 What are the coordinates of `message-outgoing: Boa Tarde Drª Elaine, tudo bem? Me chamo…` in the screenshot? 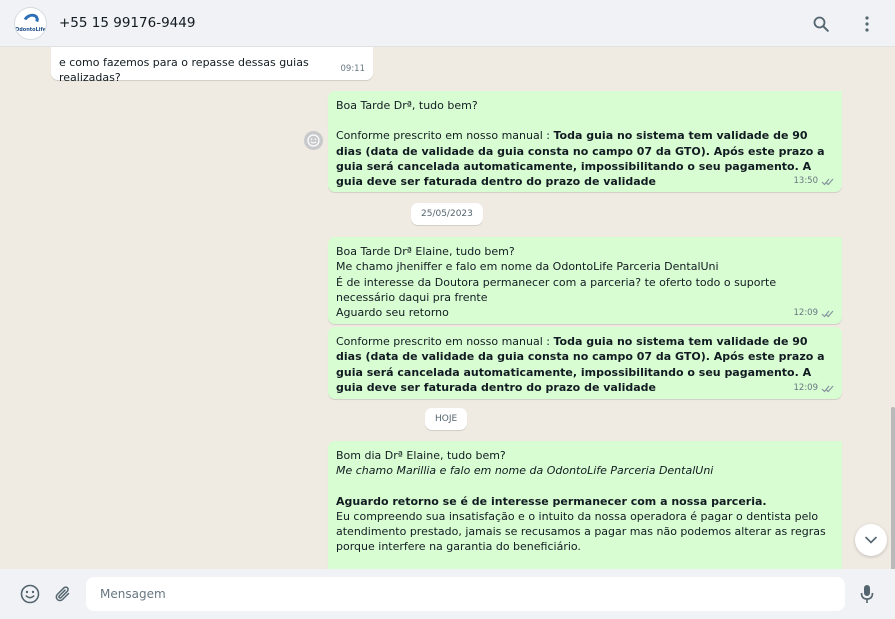 It's located at (585, 280).